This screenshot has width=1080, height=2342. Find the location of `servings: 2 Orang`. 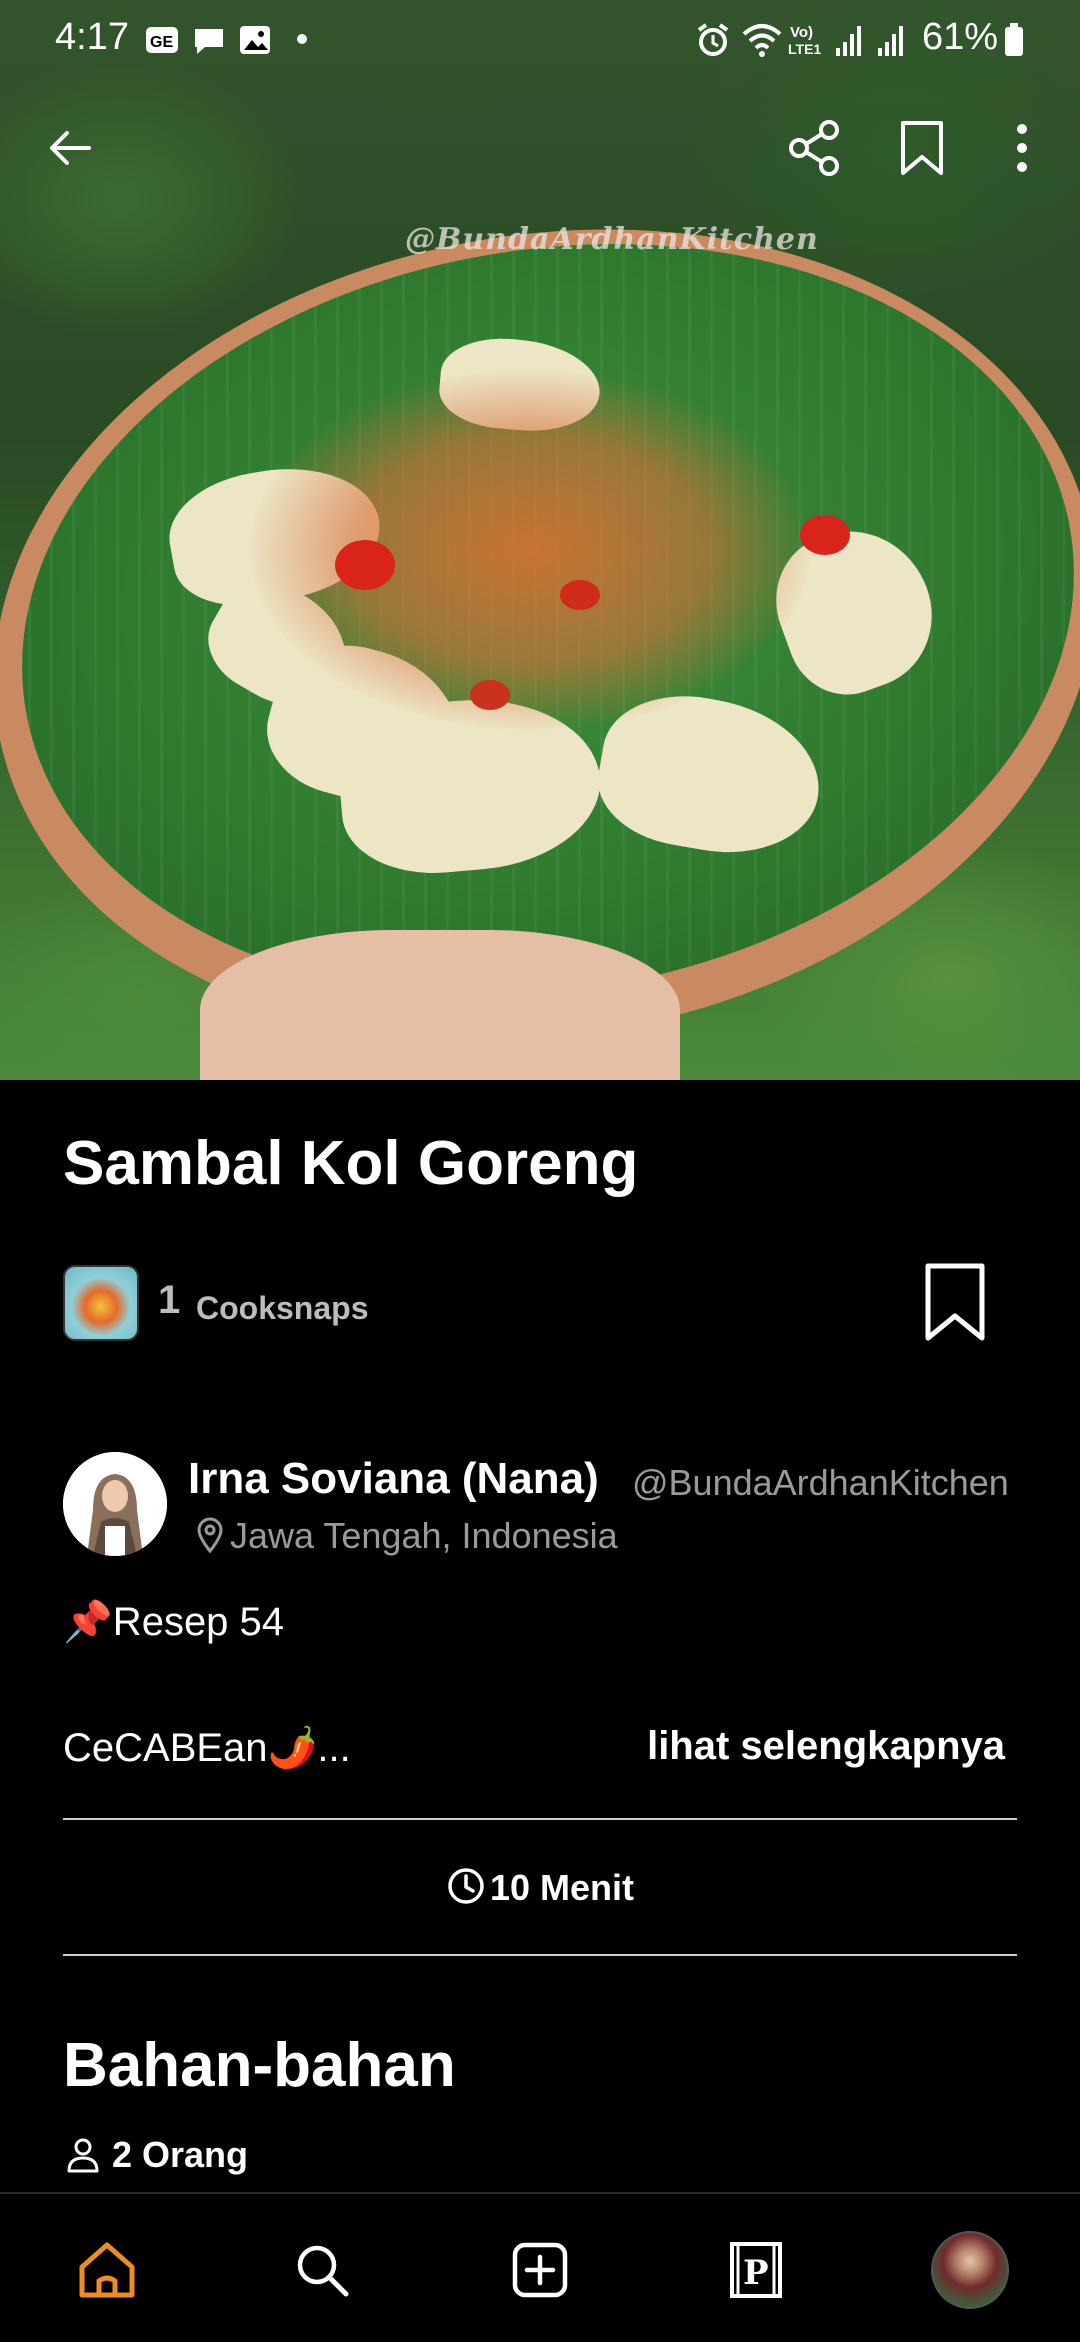

servings: 2 Orang is located at coordinates (157, 2155).